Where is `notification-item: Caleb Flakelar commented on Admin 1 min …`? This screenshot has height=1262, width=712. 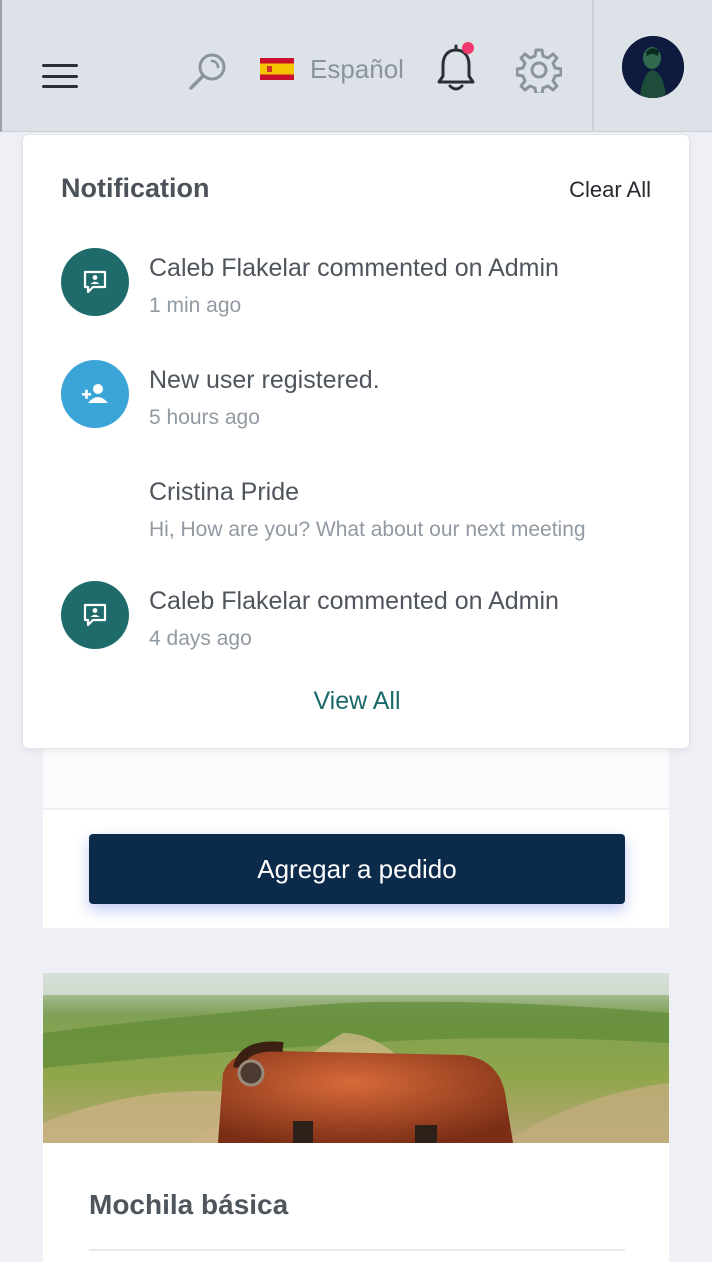 notification-item: Caleb Flakelar commented on Admin 1 min … is located at coordinates (361, 288).